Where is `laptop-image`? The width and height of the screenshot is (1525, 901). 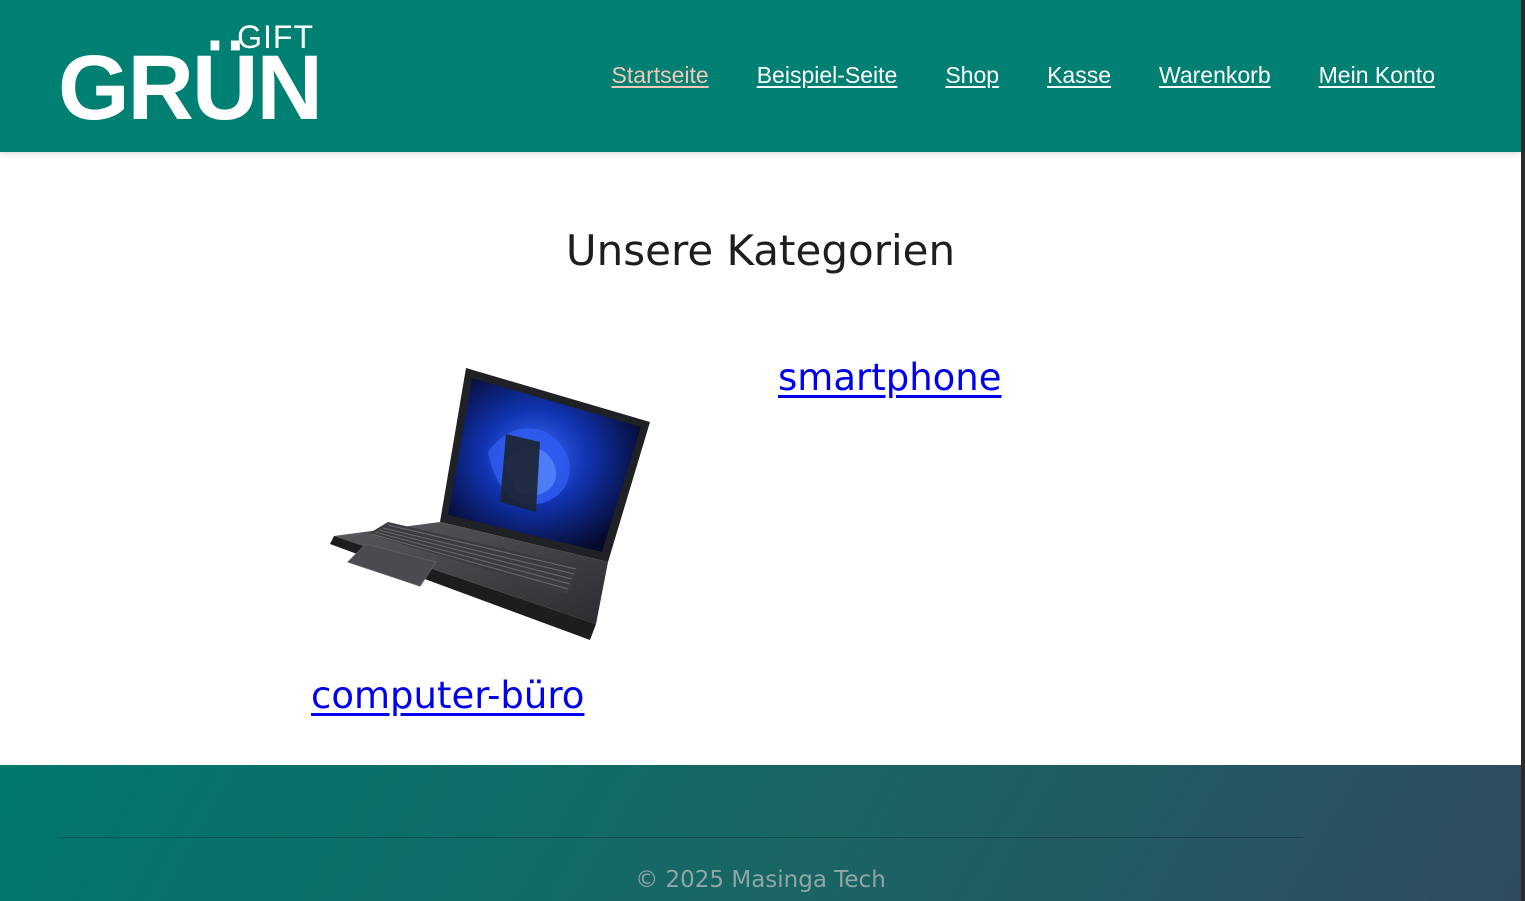
laptop-image is located at coordinates (491, 508).